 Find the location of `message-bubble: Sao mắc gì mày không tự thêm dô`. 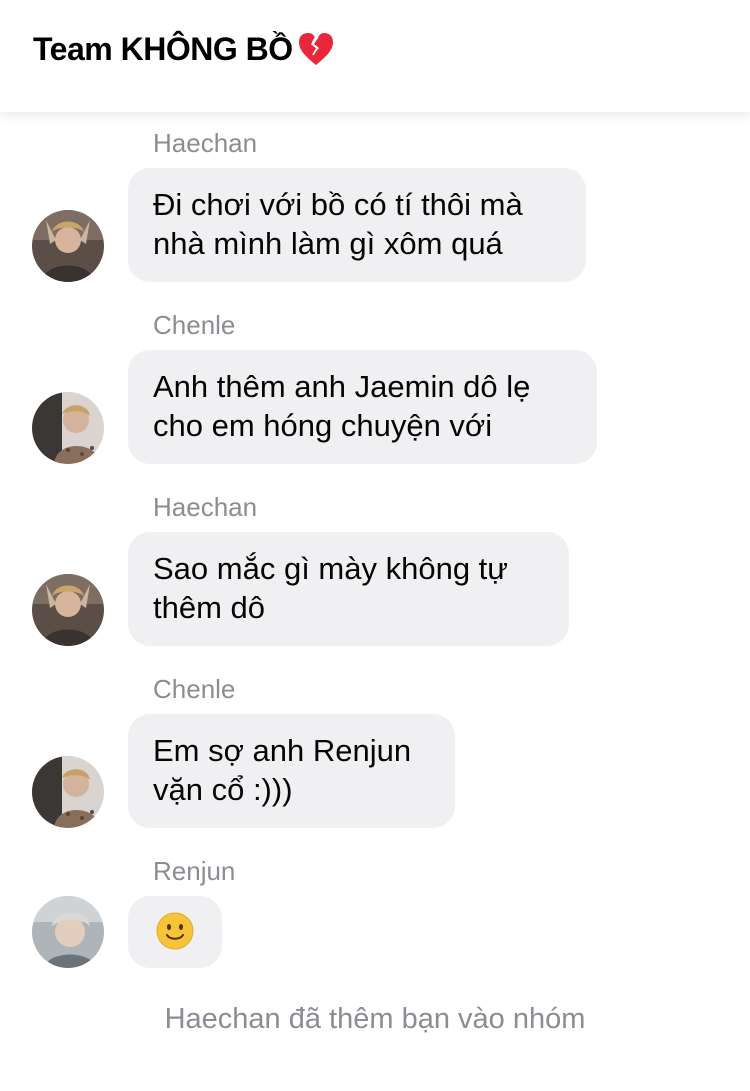

message-bubble: Sao mắc gì mày không tự thêm dô is located at coordinates (348, 589).